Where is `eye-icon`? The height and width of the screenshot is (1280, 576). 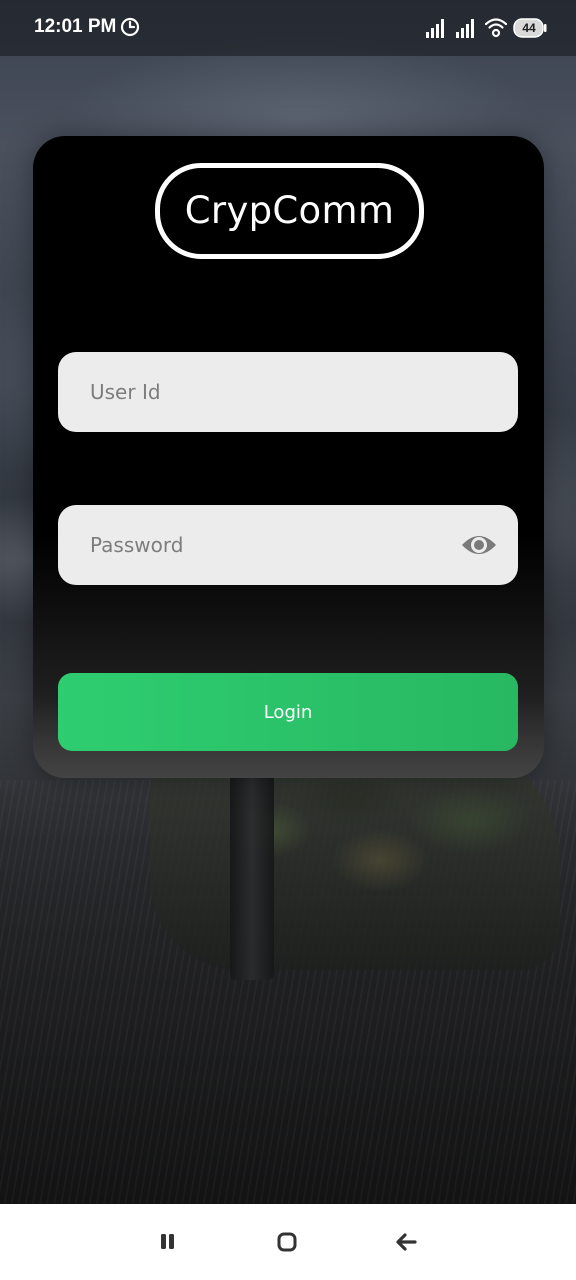
eye-icon is located at coordinates (479, 545).